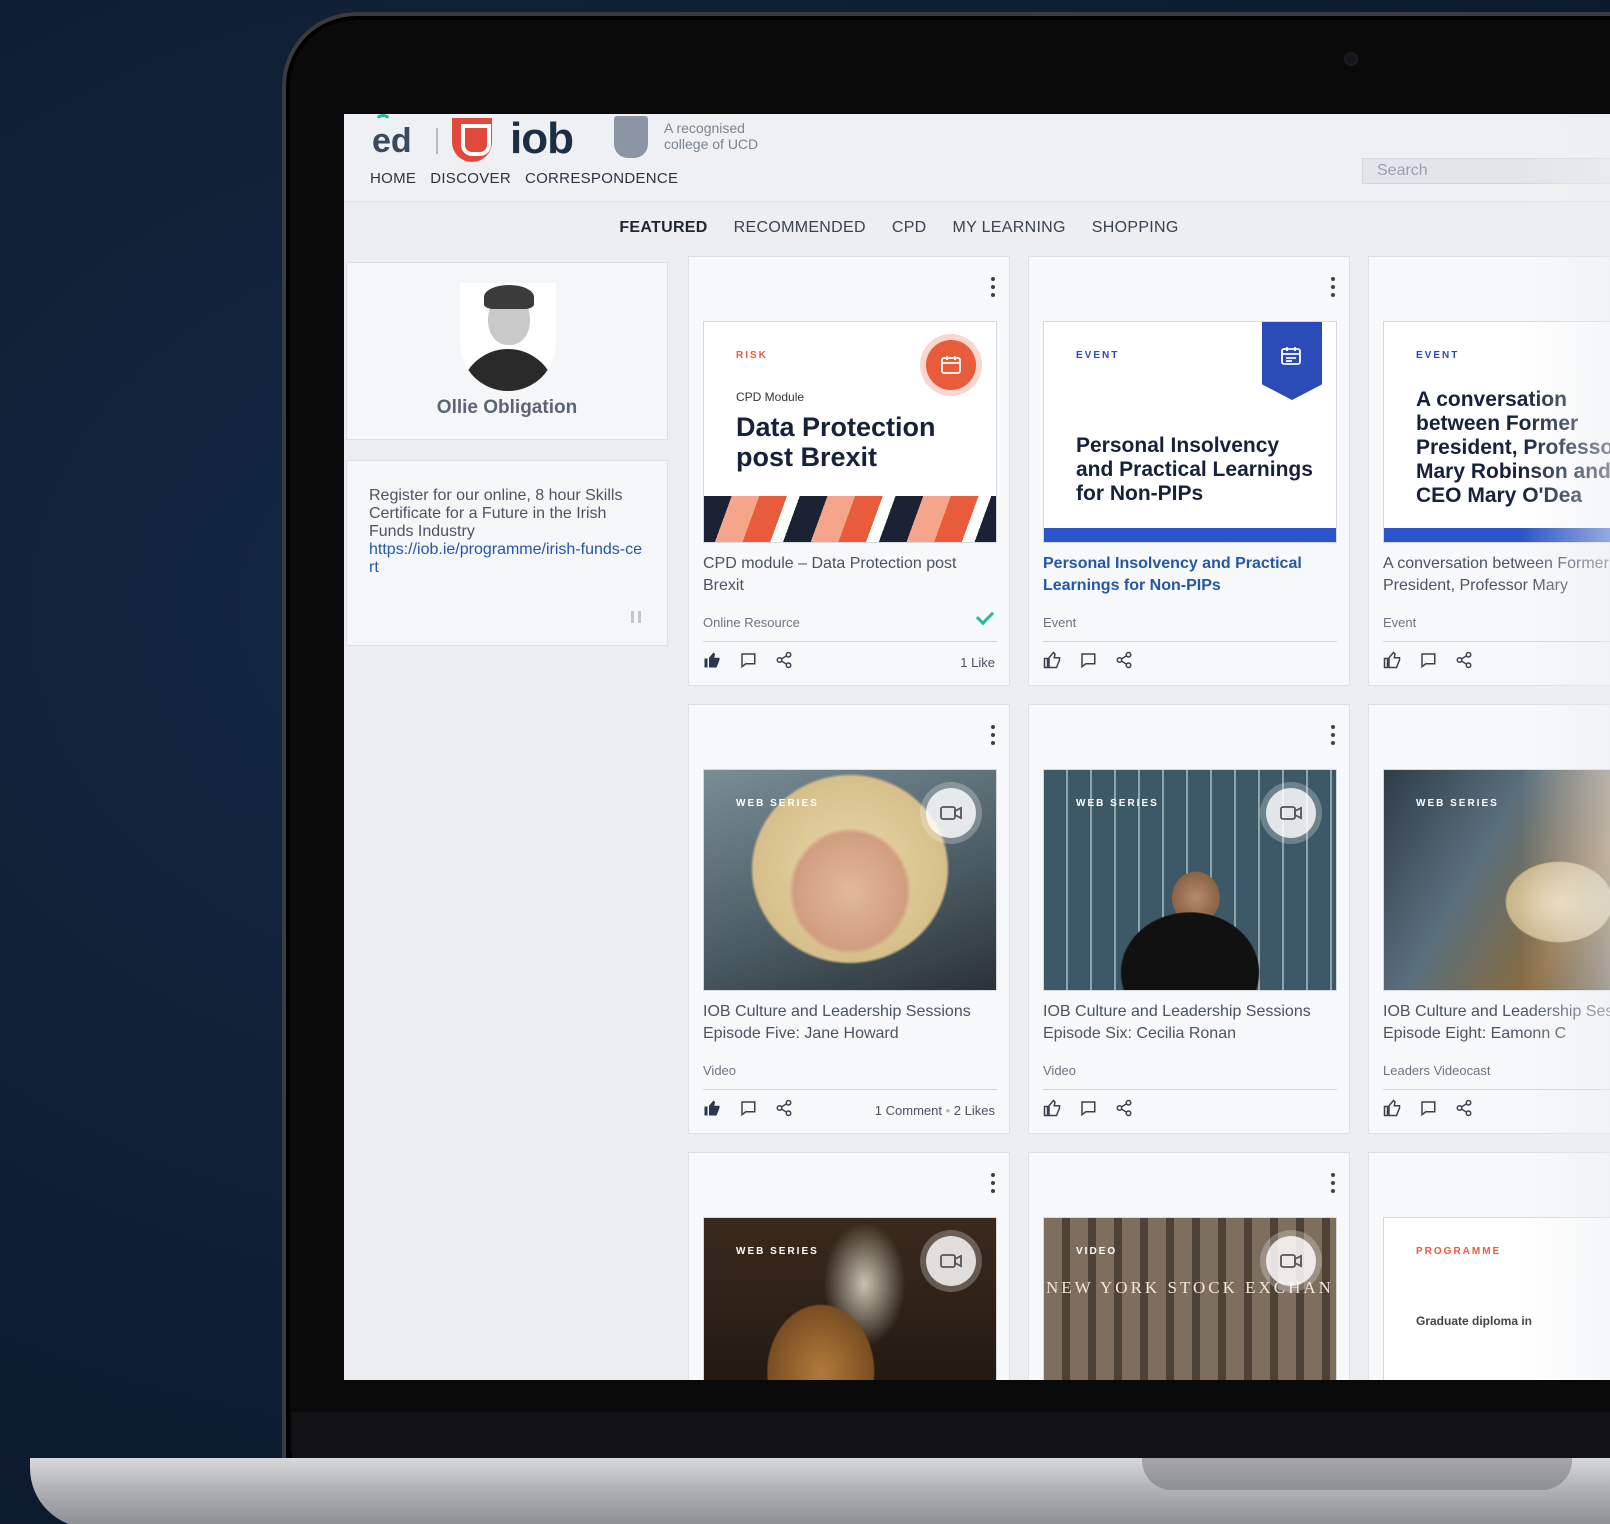 The image size is (1610, 1524). I want to click on wifi-icon, so click(383, 123).